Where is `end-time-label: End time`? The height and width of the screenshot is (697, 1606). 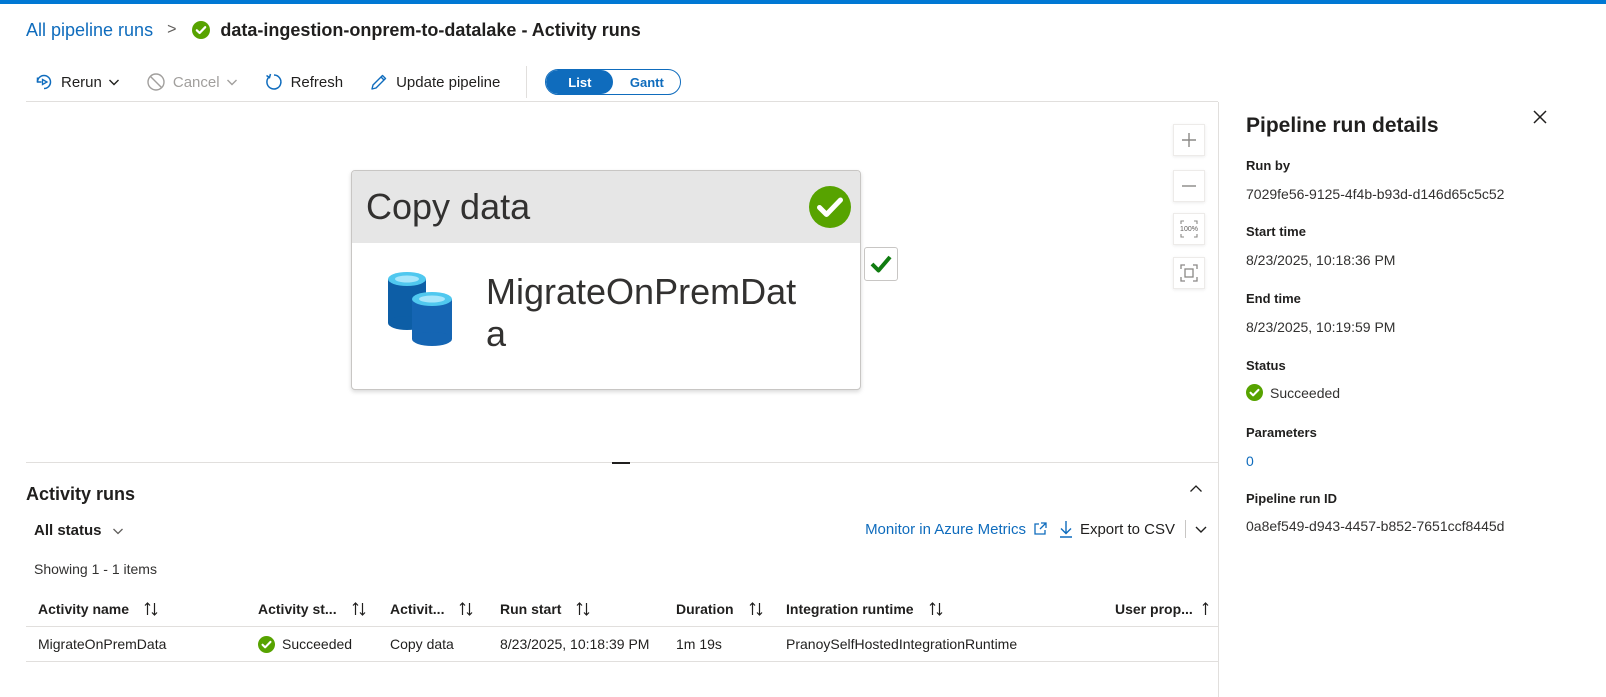
end-time-label: End time is located at coordinates (1273, 298).